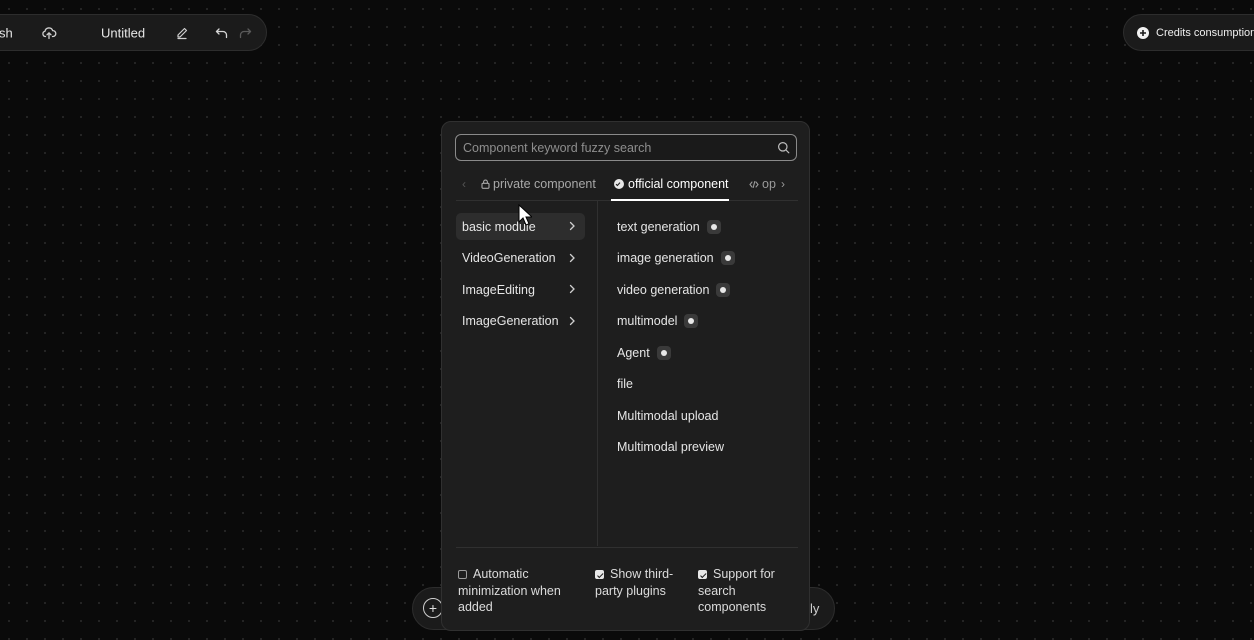 The height and width of the screenshot is (640, 1254). I want to click on category-label: ImageEditing, so click(498, 289).